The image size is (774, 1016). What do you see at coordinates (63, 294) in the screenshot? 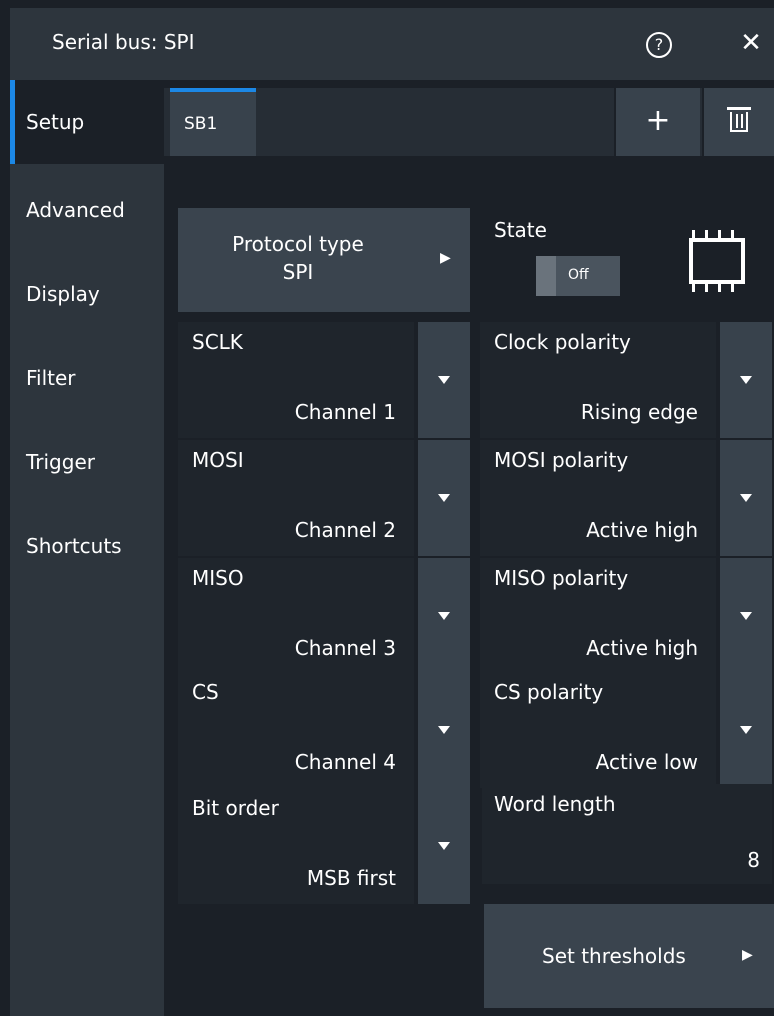
I see `sidebar-item-label: Display` at bounding box center [63, 294].